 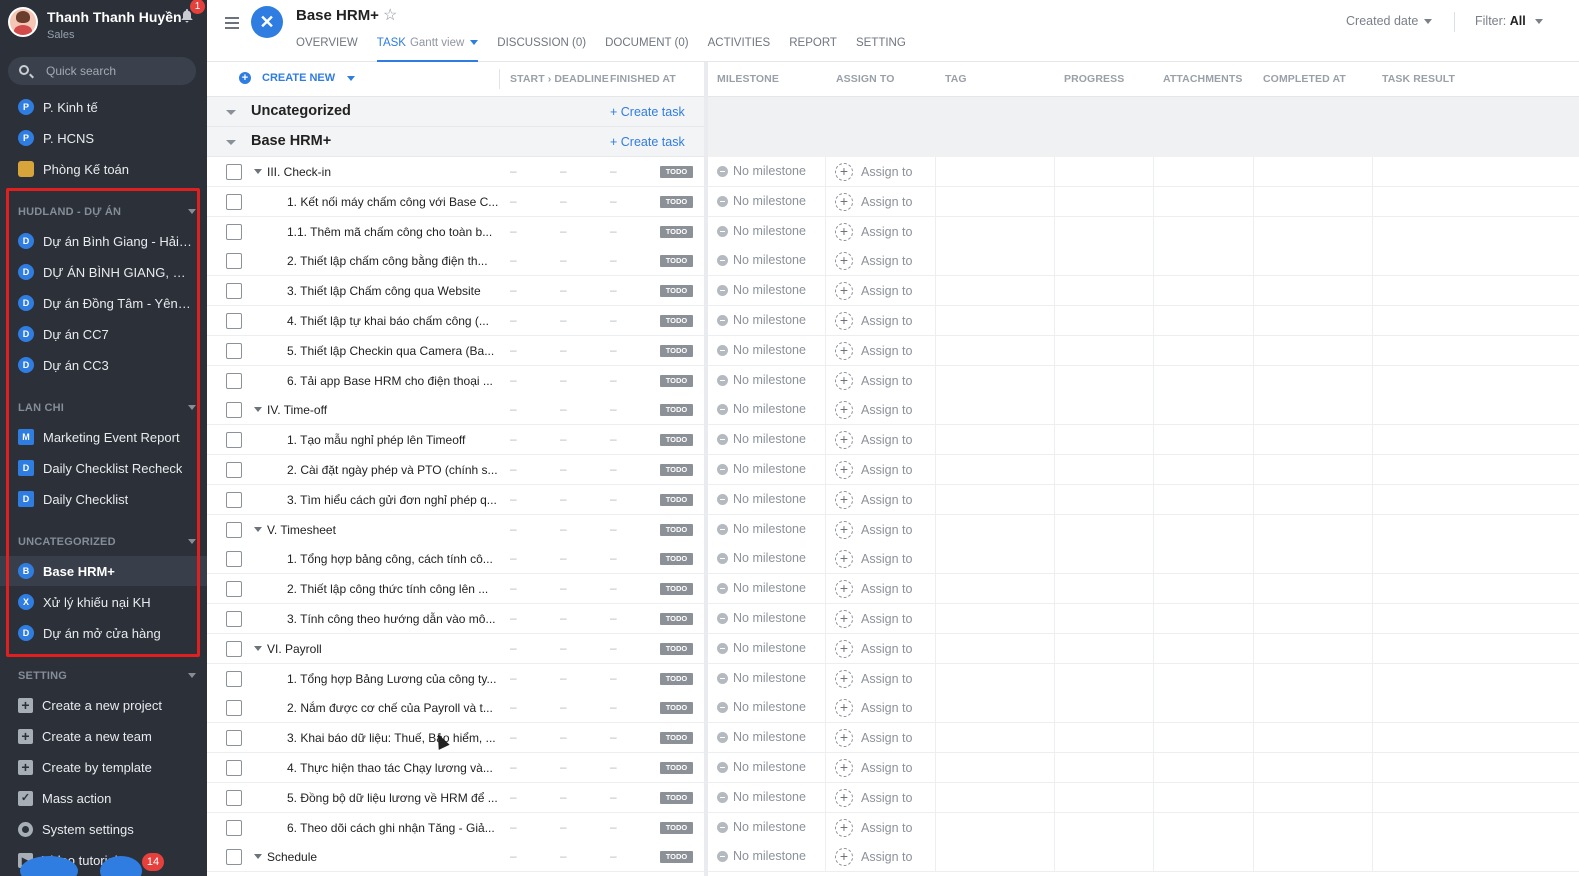 I want to click on column-finished-at: FINISHED AT, so click(x=643, y=79).